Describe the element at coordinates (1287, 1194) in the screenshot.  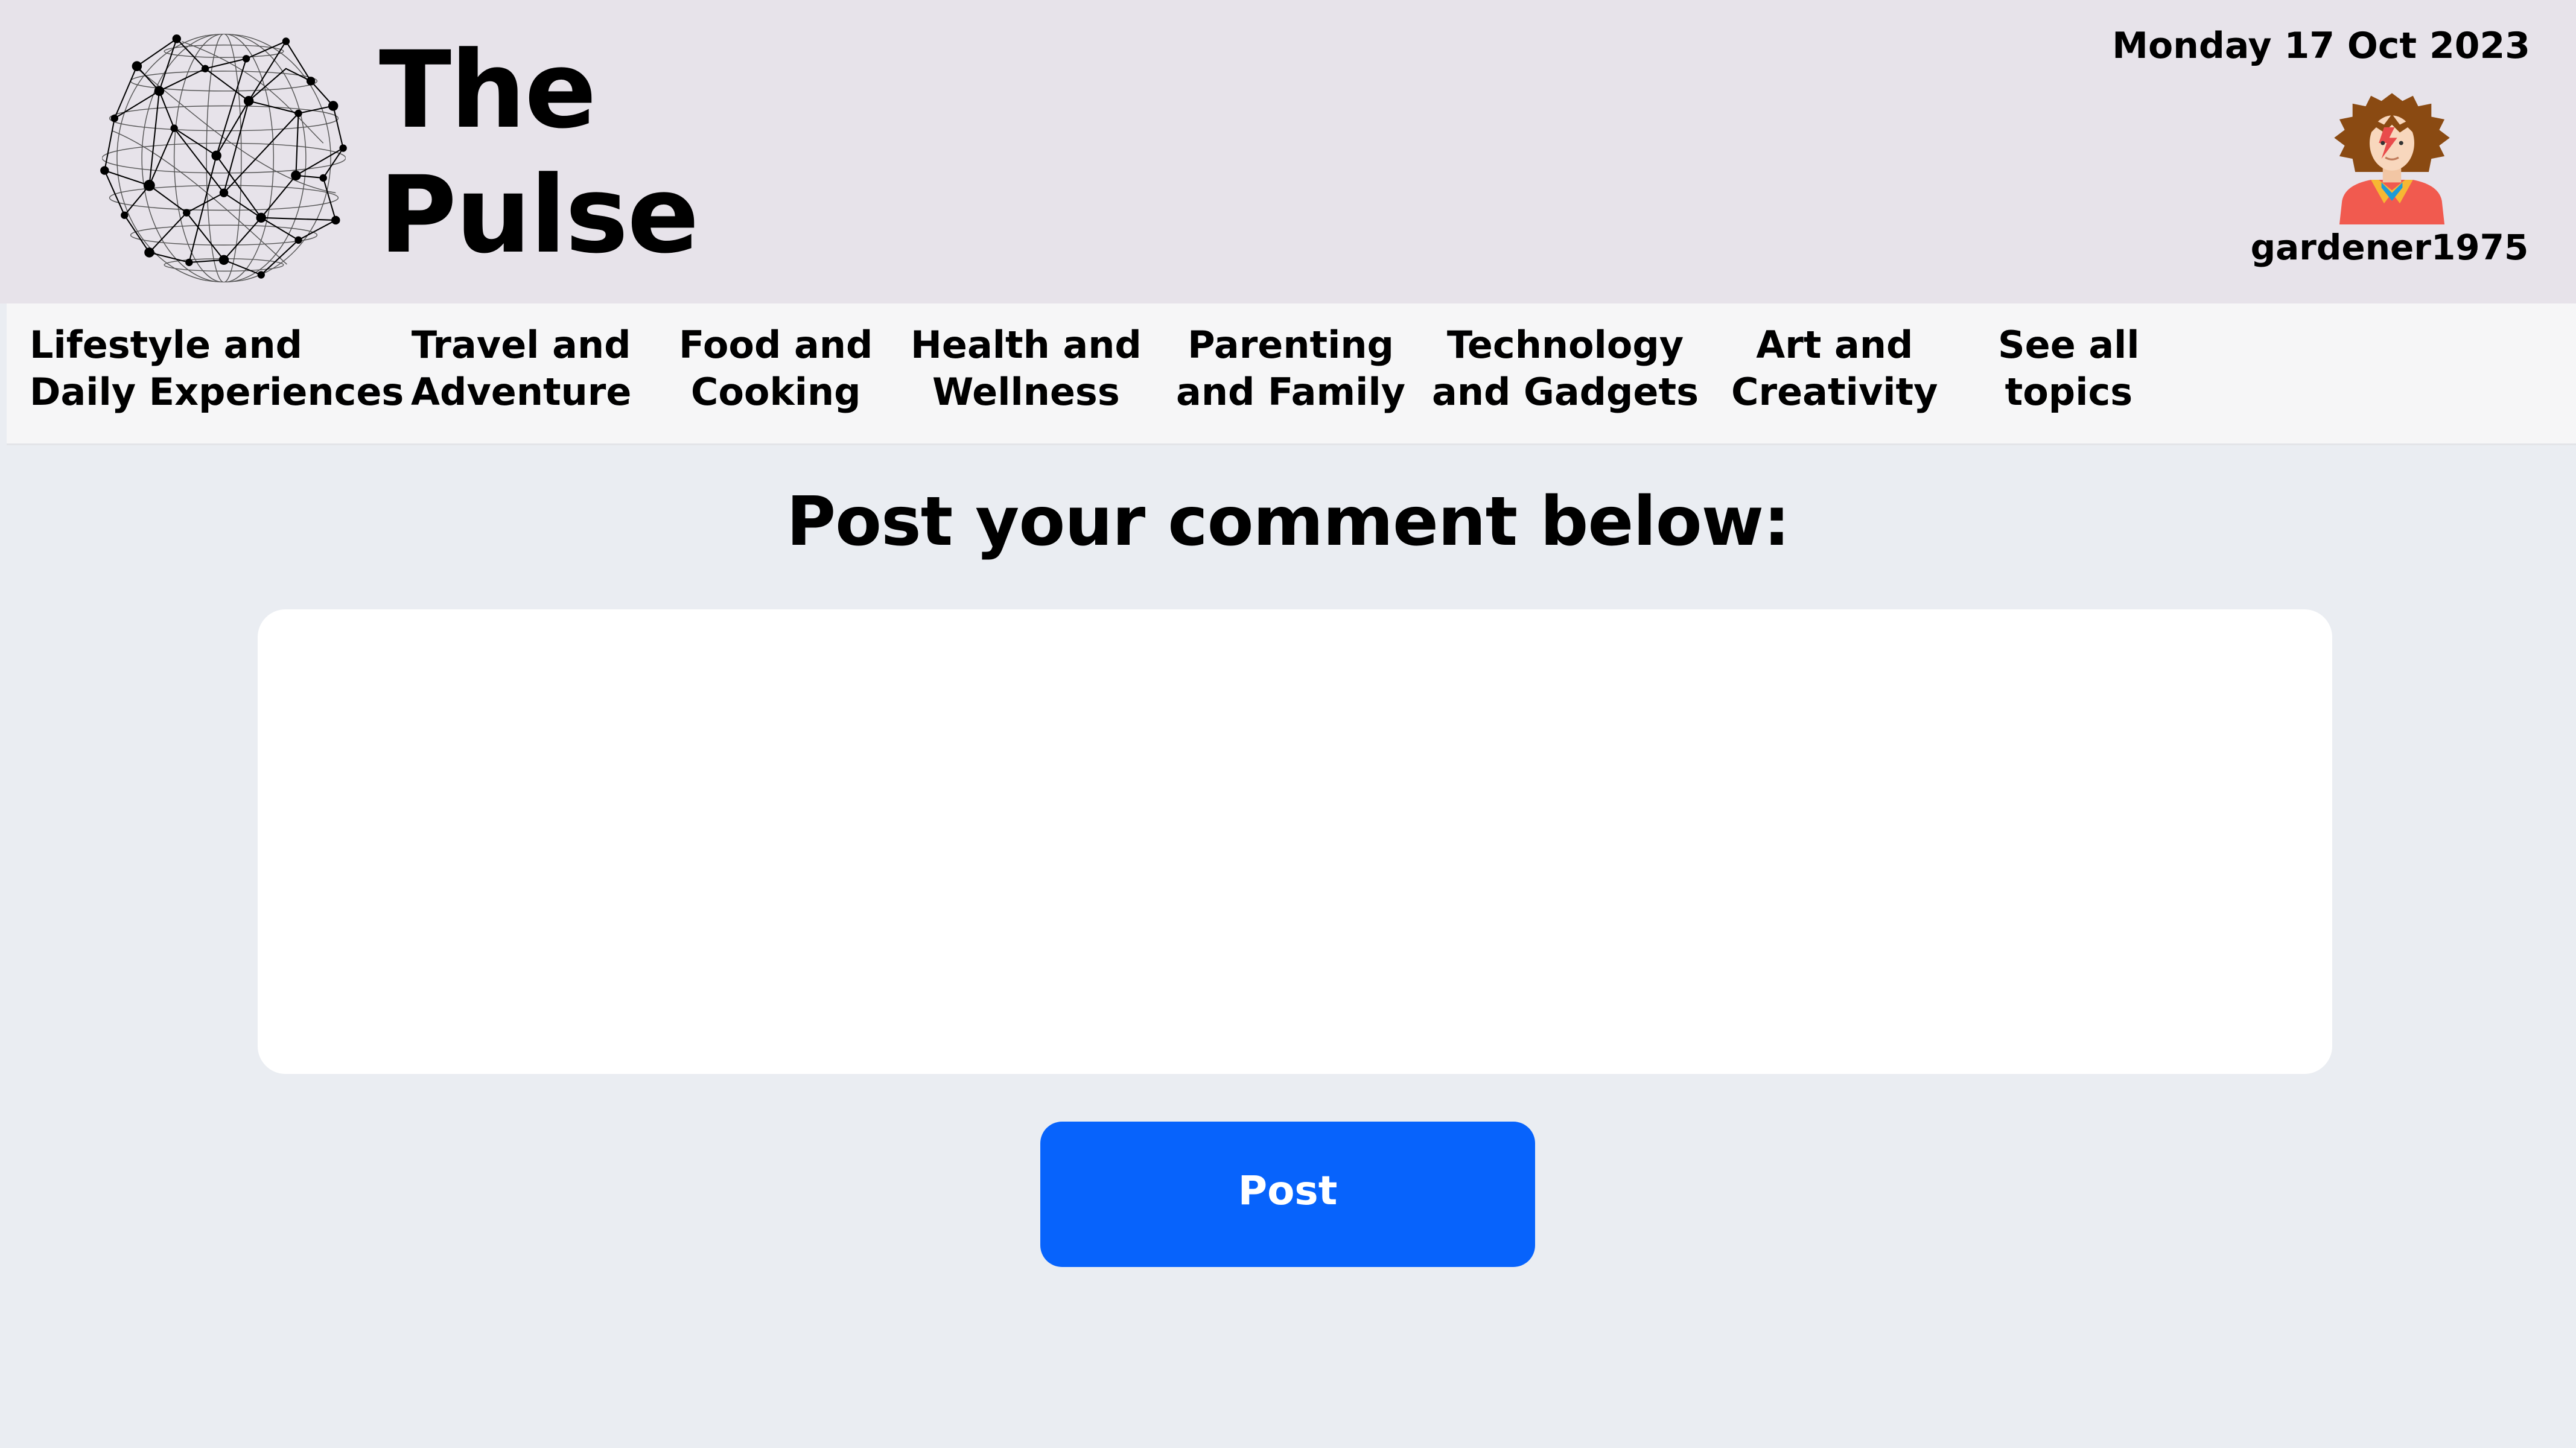
I see `post-button: Post` at that location.